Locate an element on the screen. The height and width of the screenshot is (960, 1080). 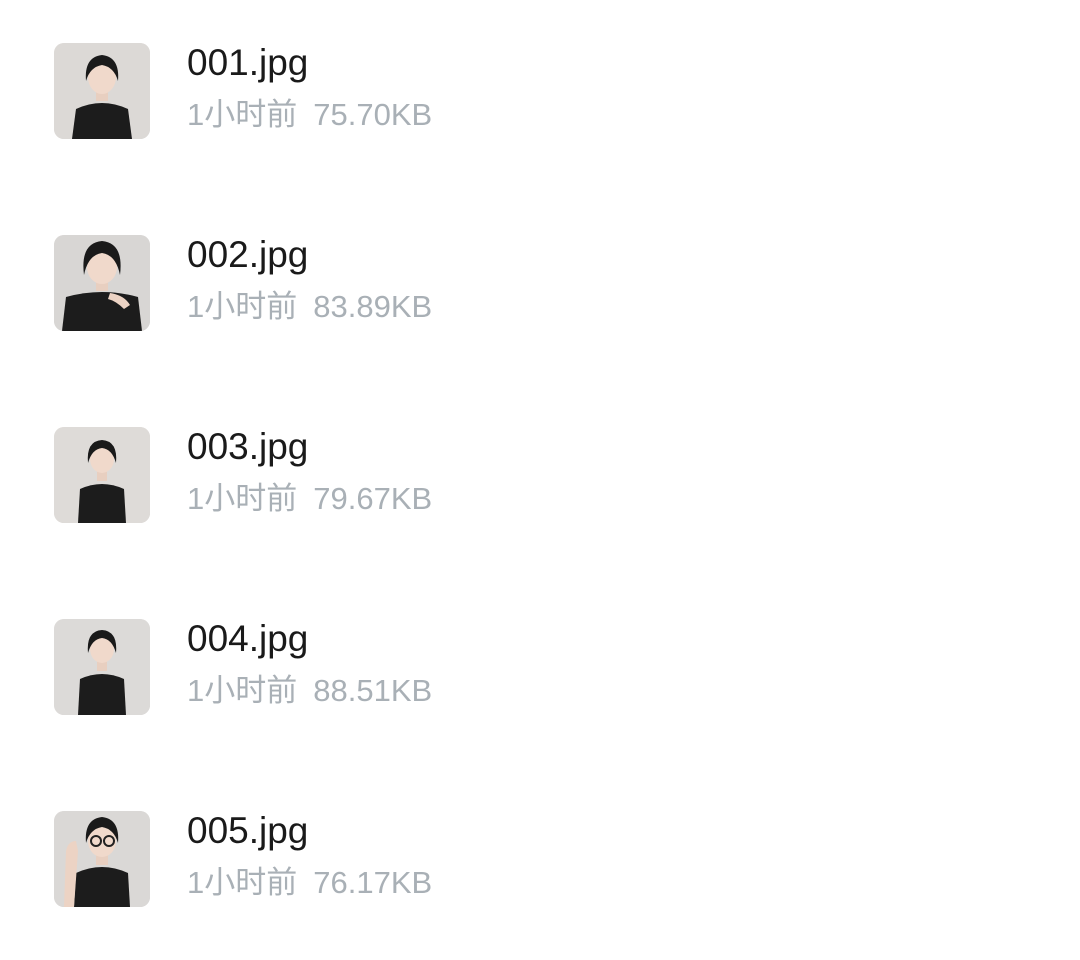
file-name: 002.jpg is located at coordinates (247, 255).